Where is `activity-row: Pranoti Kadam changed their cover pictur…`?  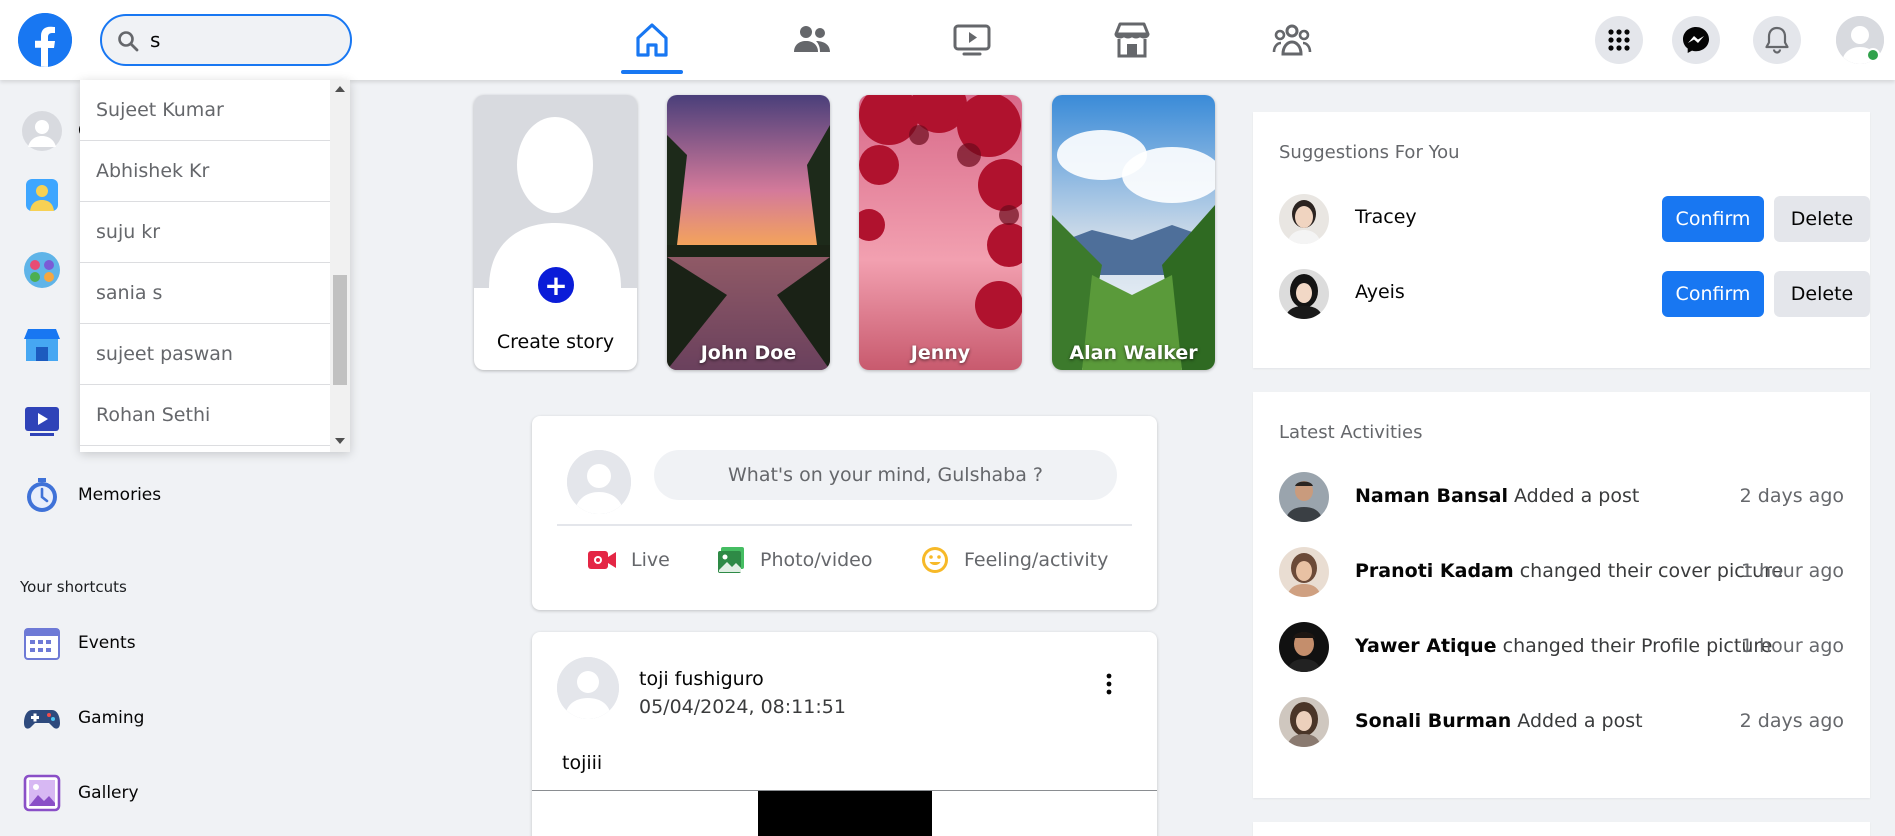
activity-row: Pranoti Kadam changed their cover pictur… is located at coordinates (1561, 573).